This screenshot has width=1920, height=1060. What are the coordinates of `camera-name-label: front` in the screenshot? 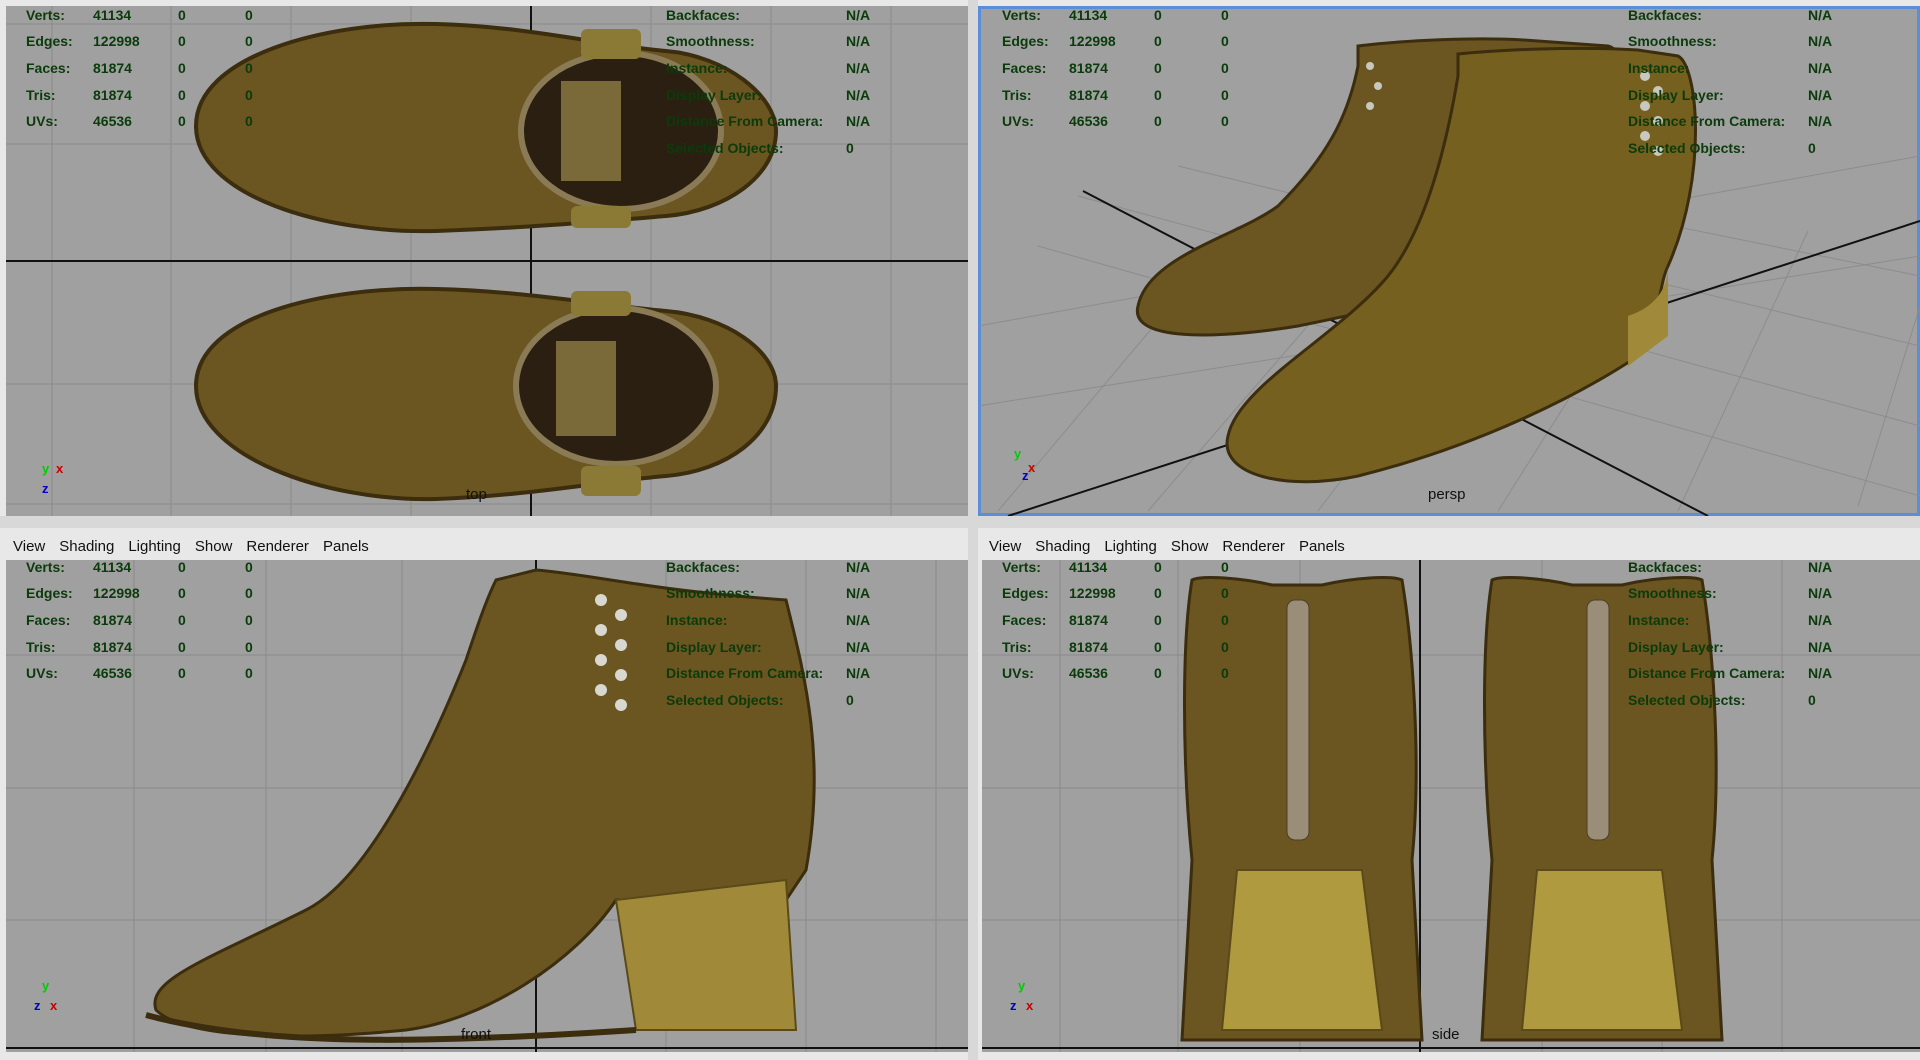 It's located at (476, 1034).